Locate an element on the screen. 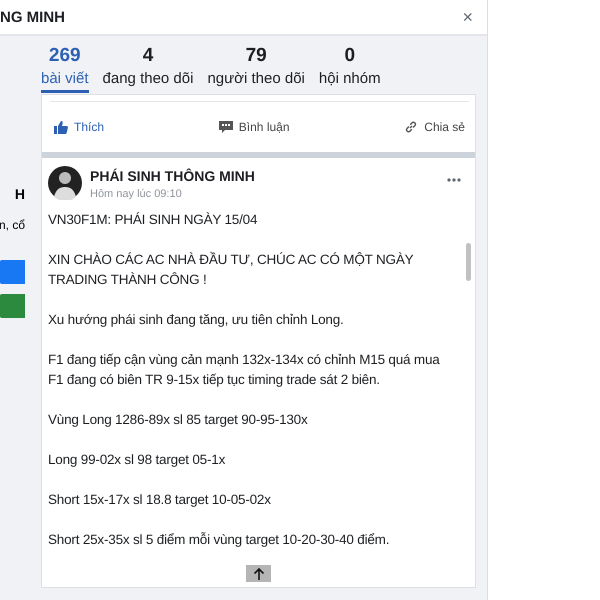 The width and height of the screenshot is (600, 600). arrow-up-icon is located at coordinates (258, 574).